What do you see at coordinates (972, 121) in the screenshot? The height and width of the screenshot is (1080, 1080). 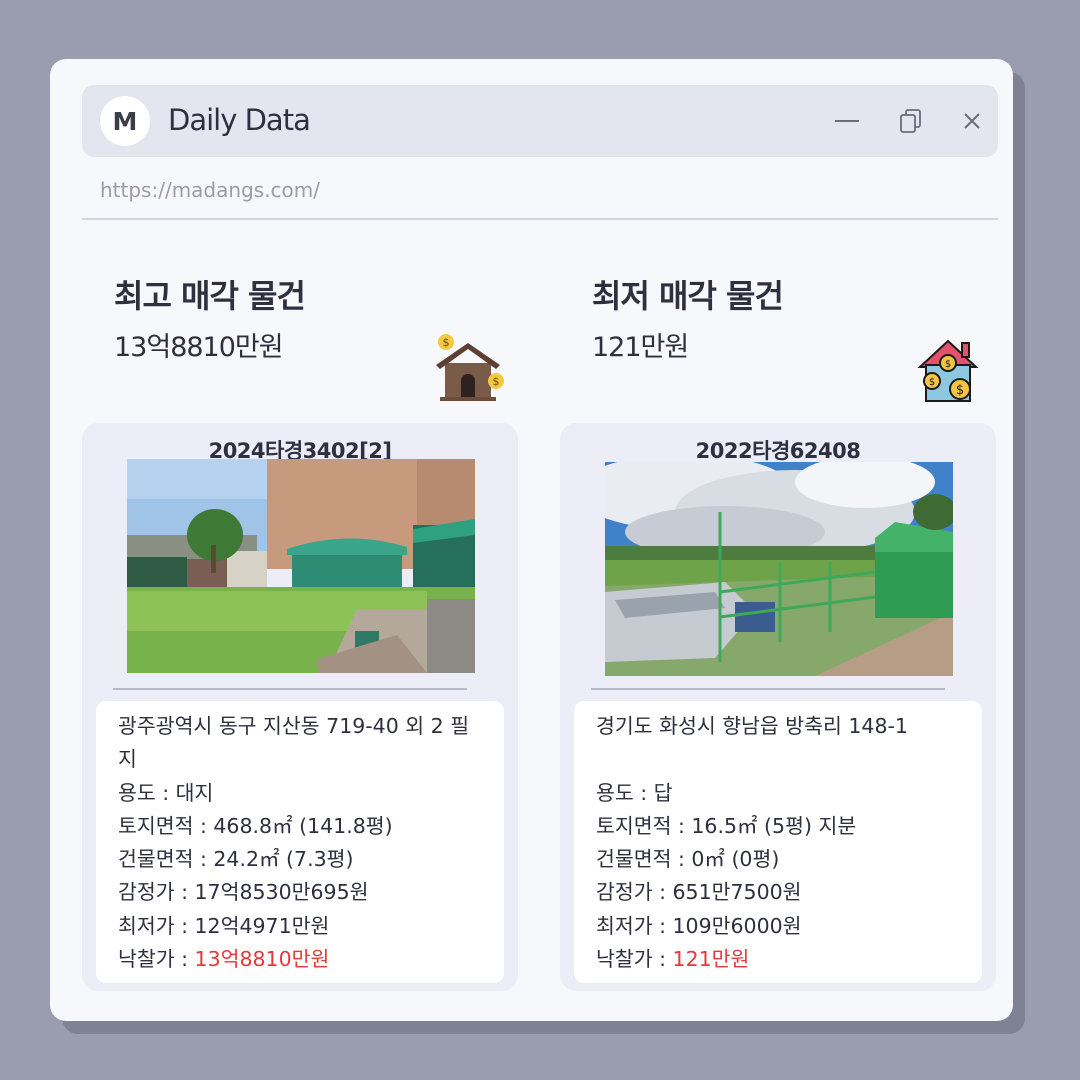 I see `close-icon` at bounding box center [972, 121].